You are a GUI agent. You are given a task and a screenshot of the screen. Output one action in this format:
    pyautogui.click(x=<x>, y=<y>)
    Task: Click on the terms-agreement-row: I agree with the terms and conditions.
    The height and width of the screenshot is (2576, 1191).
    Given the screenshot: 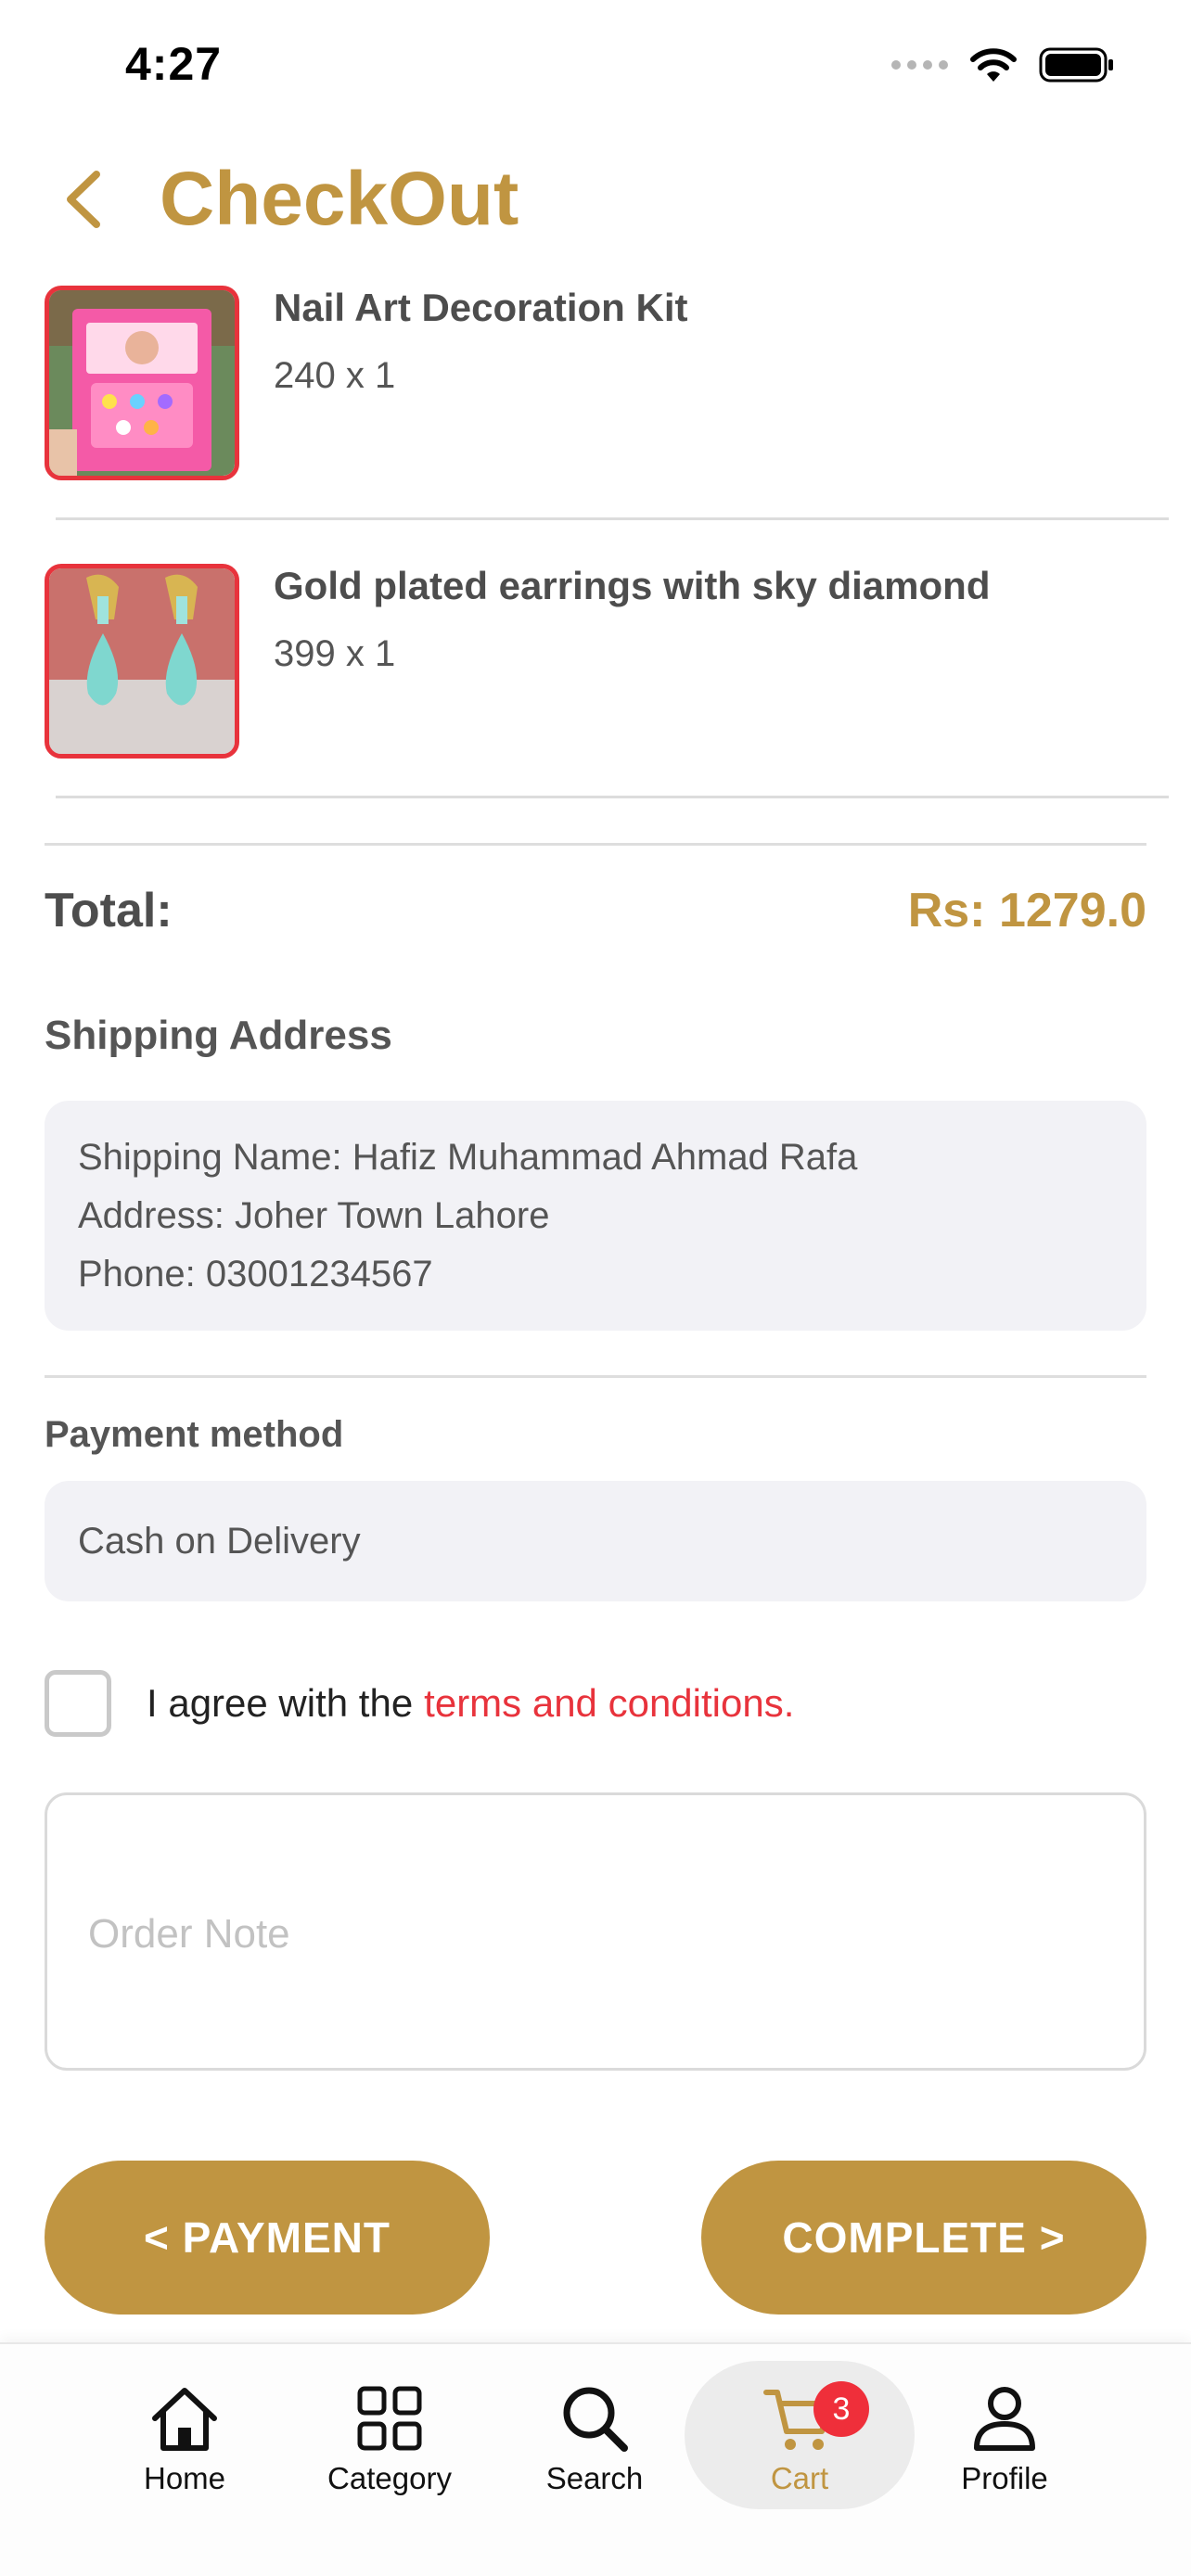 What is the action you would take?
    pyautogui.click(x=419, y=1704)
    